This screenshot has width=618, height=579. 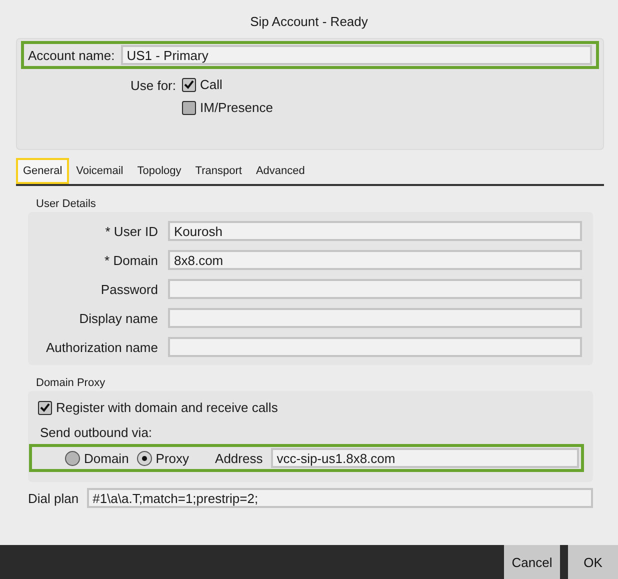 What do you see at coordinates (218, 171) in the screenshot?
I see `tab: Transport` at bounding box center [218, 171].